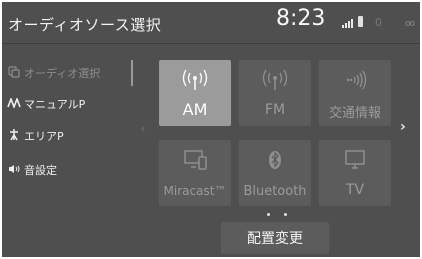 The width and height of the screenshot is (422, 259). I want to click on tv-icon, so click(355, 162).